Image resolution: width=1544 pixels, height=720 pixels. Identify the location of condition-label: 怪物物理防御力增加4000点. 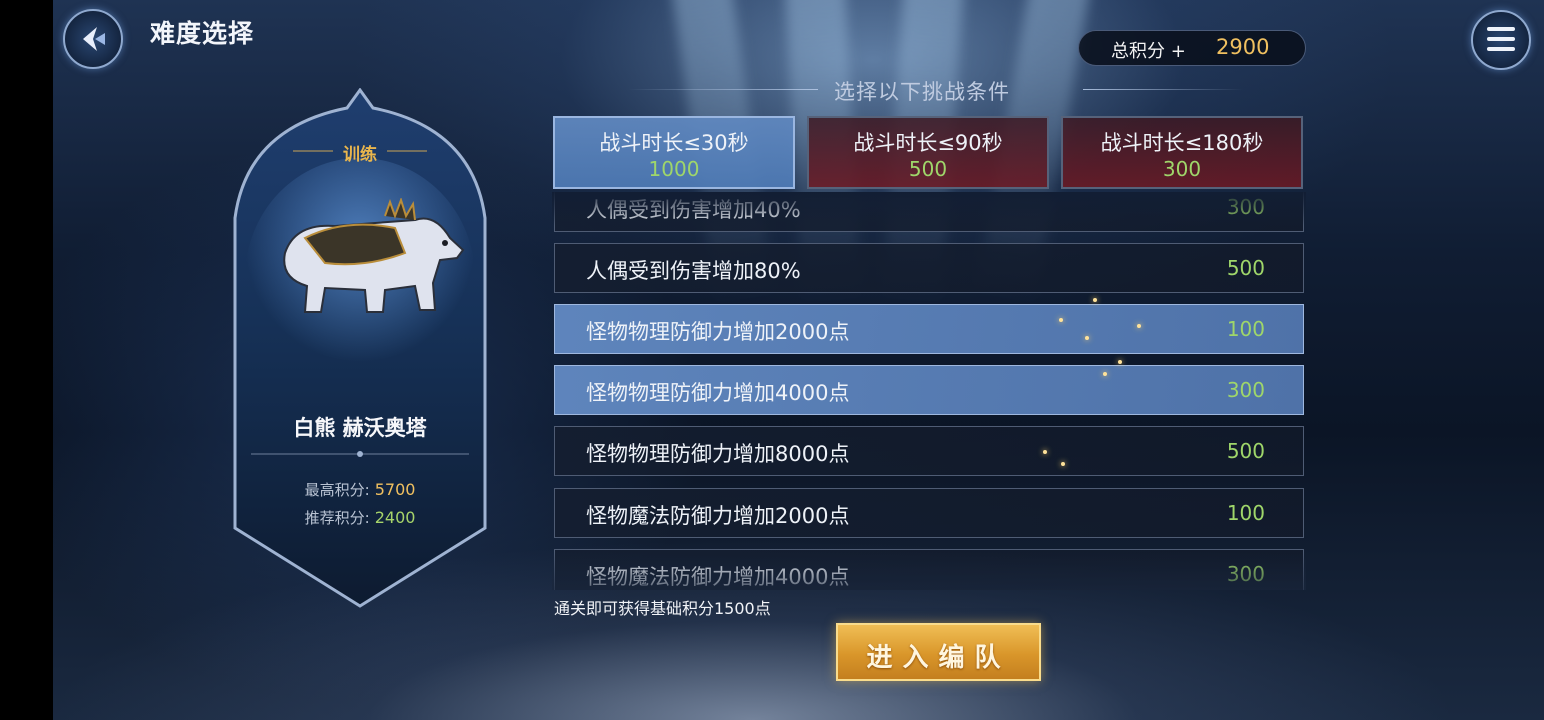
(718, 393).